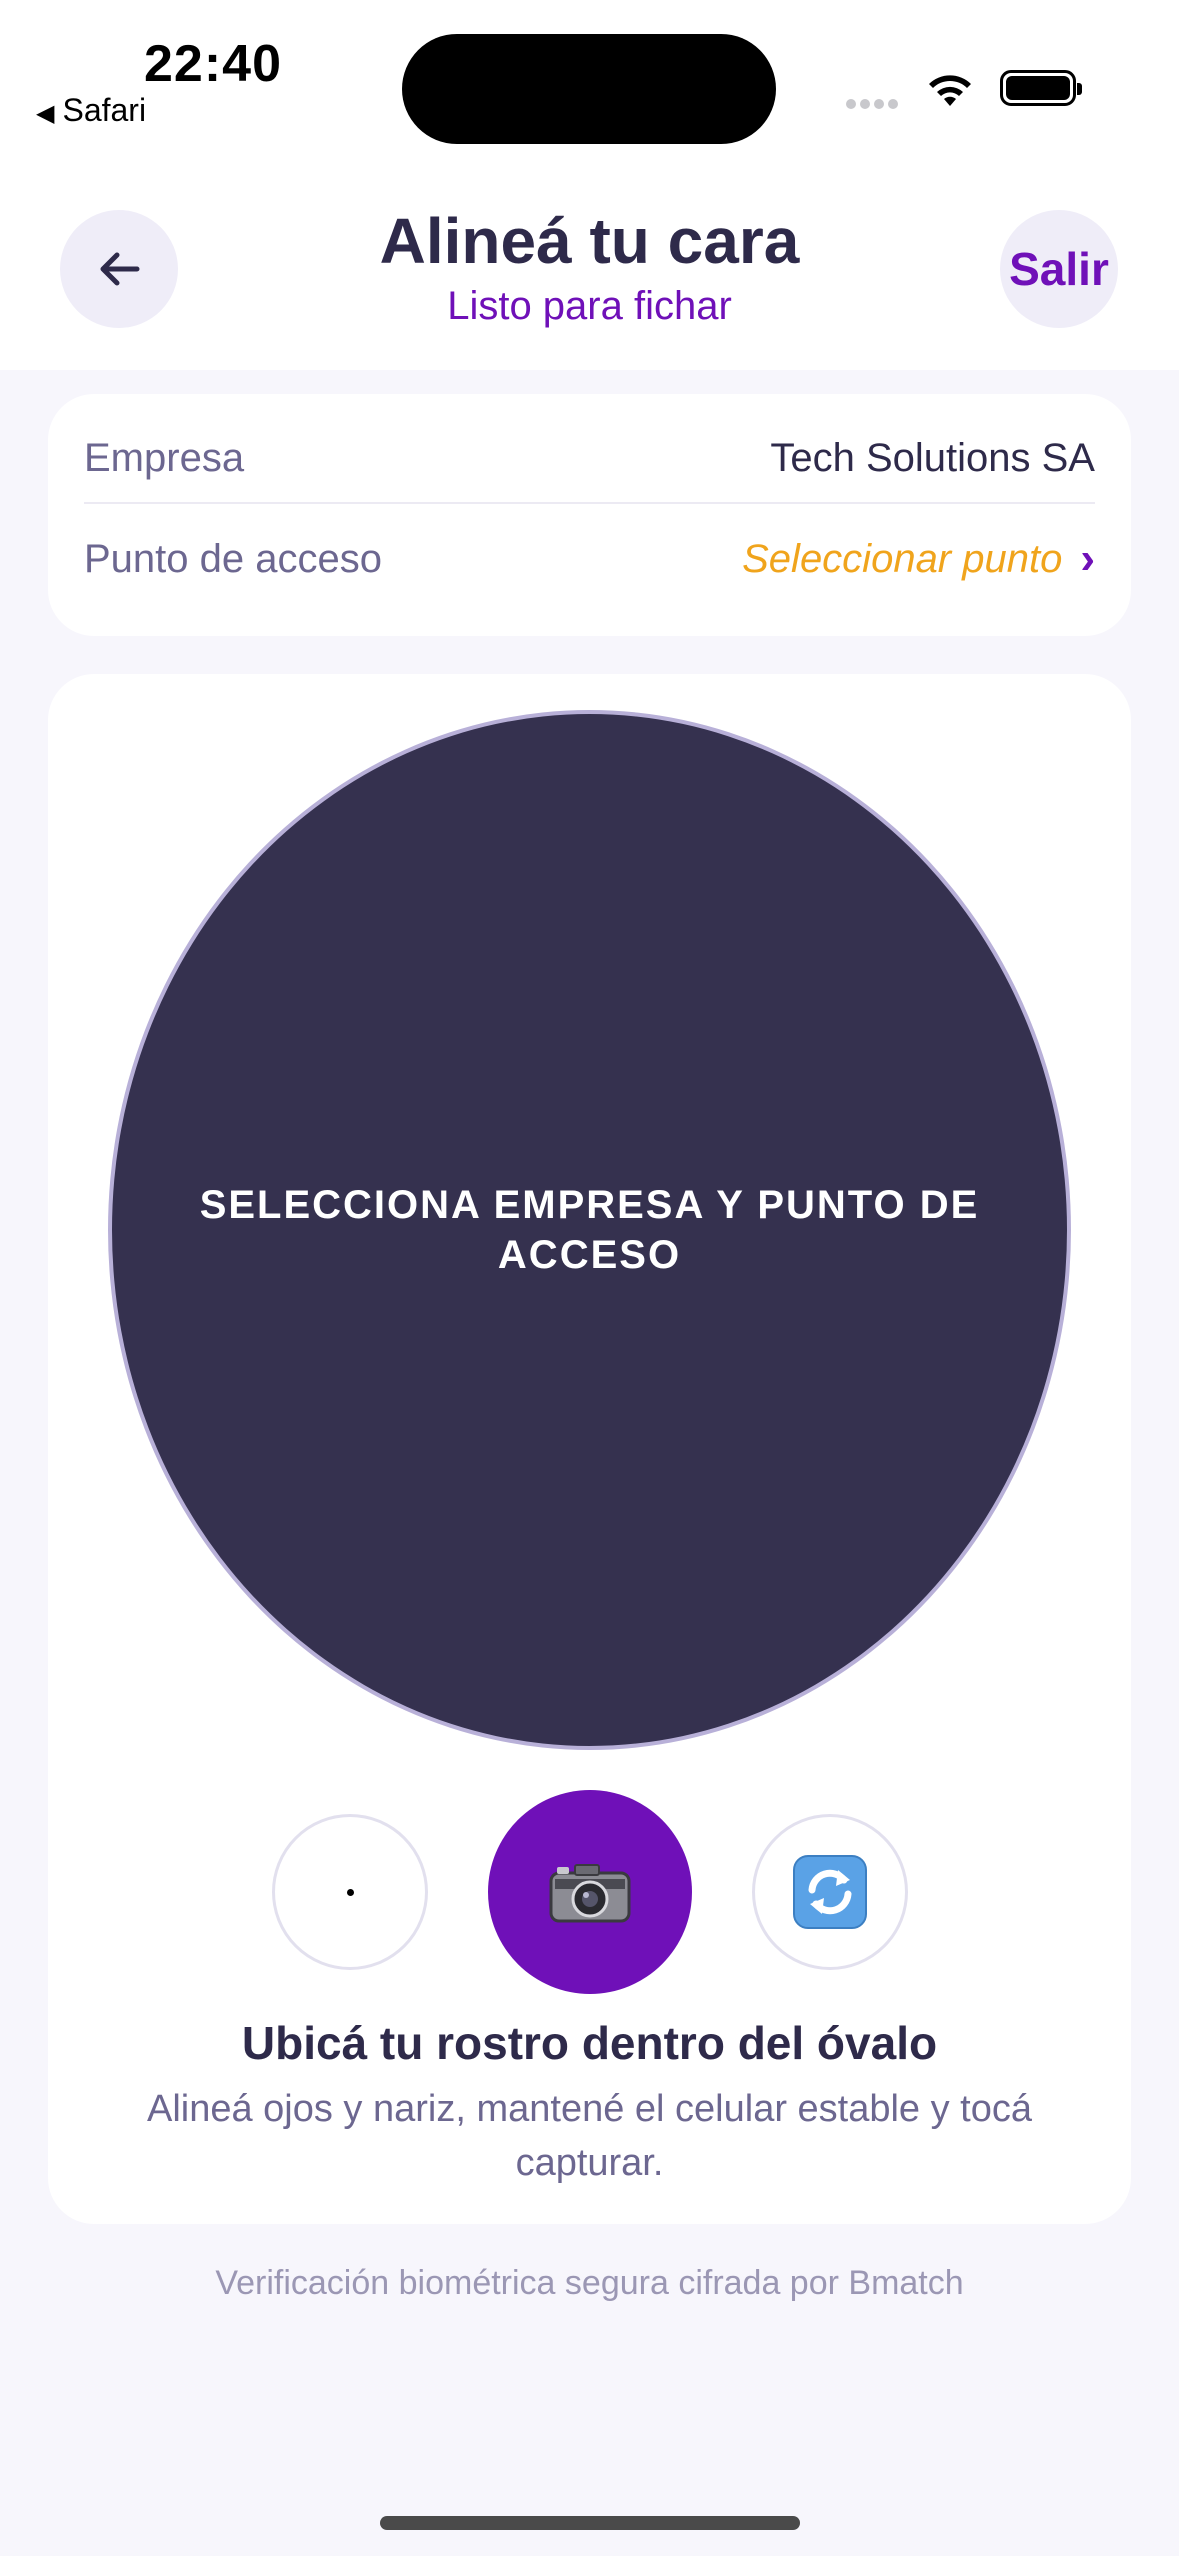 The width and height of the screenshot is (1179, 2556). What do you see at coordinates (213, 64) in the screenshot?
I see `status-time: 22:40` at bounding box center [213, 64].